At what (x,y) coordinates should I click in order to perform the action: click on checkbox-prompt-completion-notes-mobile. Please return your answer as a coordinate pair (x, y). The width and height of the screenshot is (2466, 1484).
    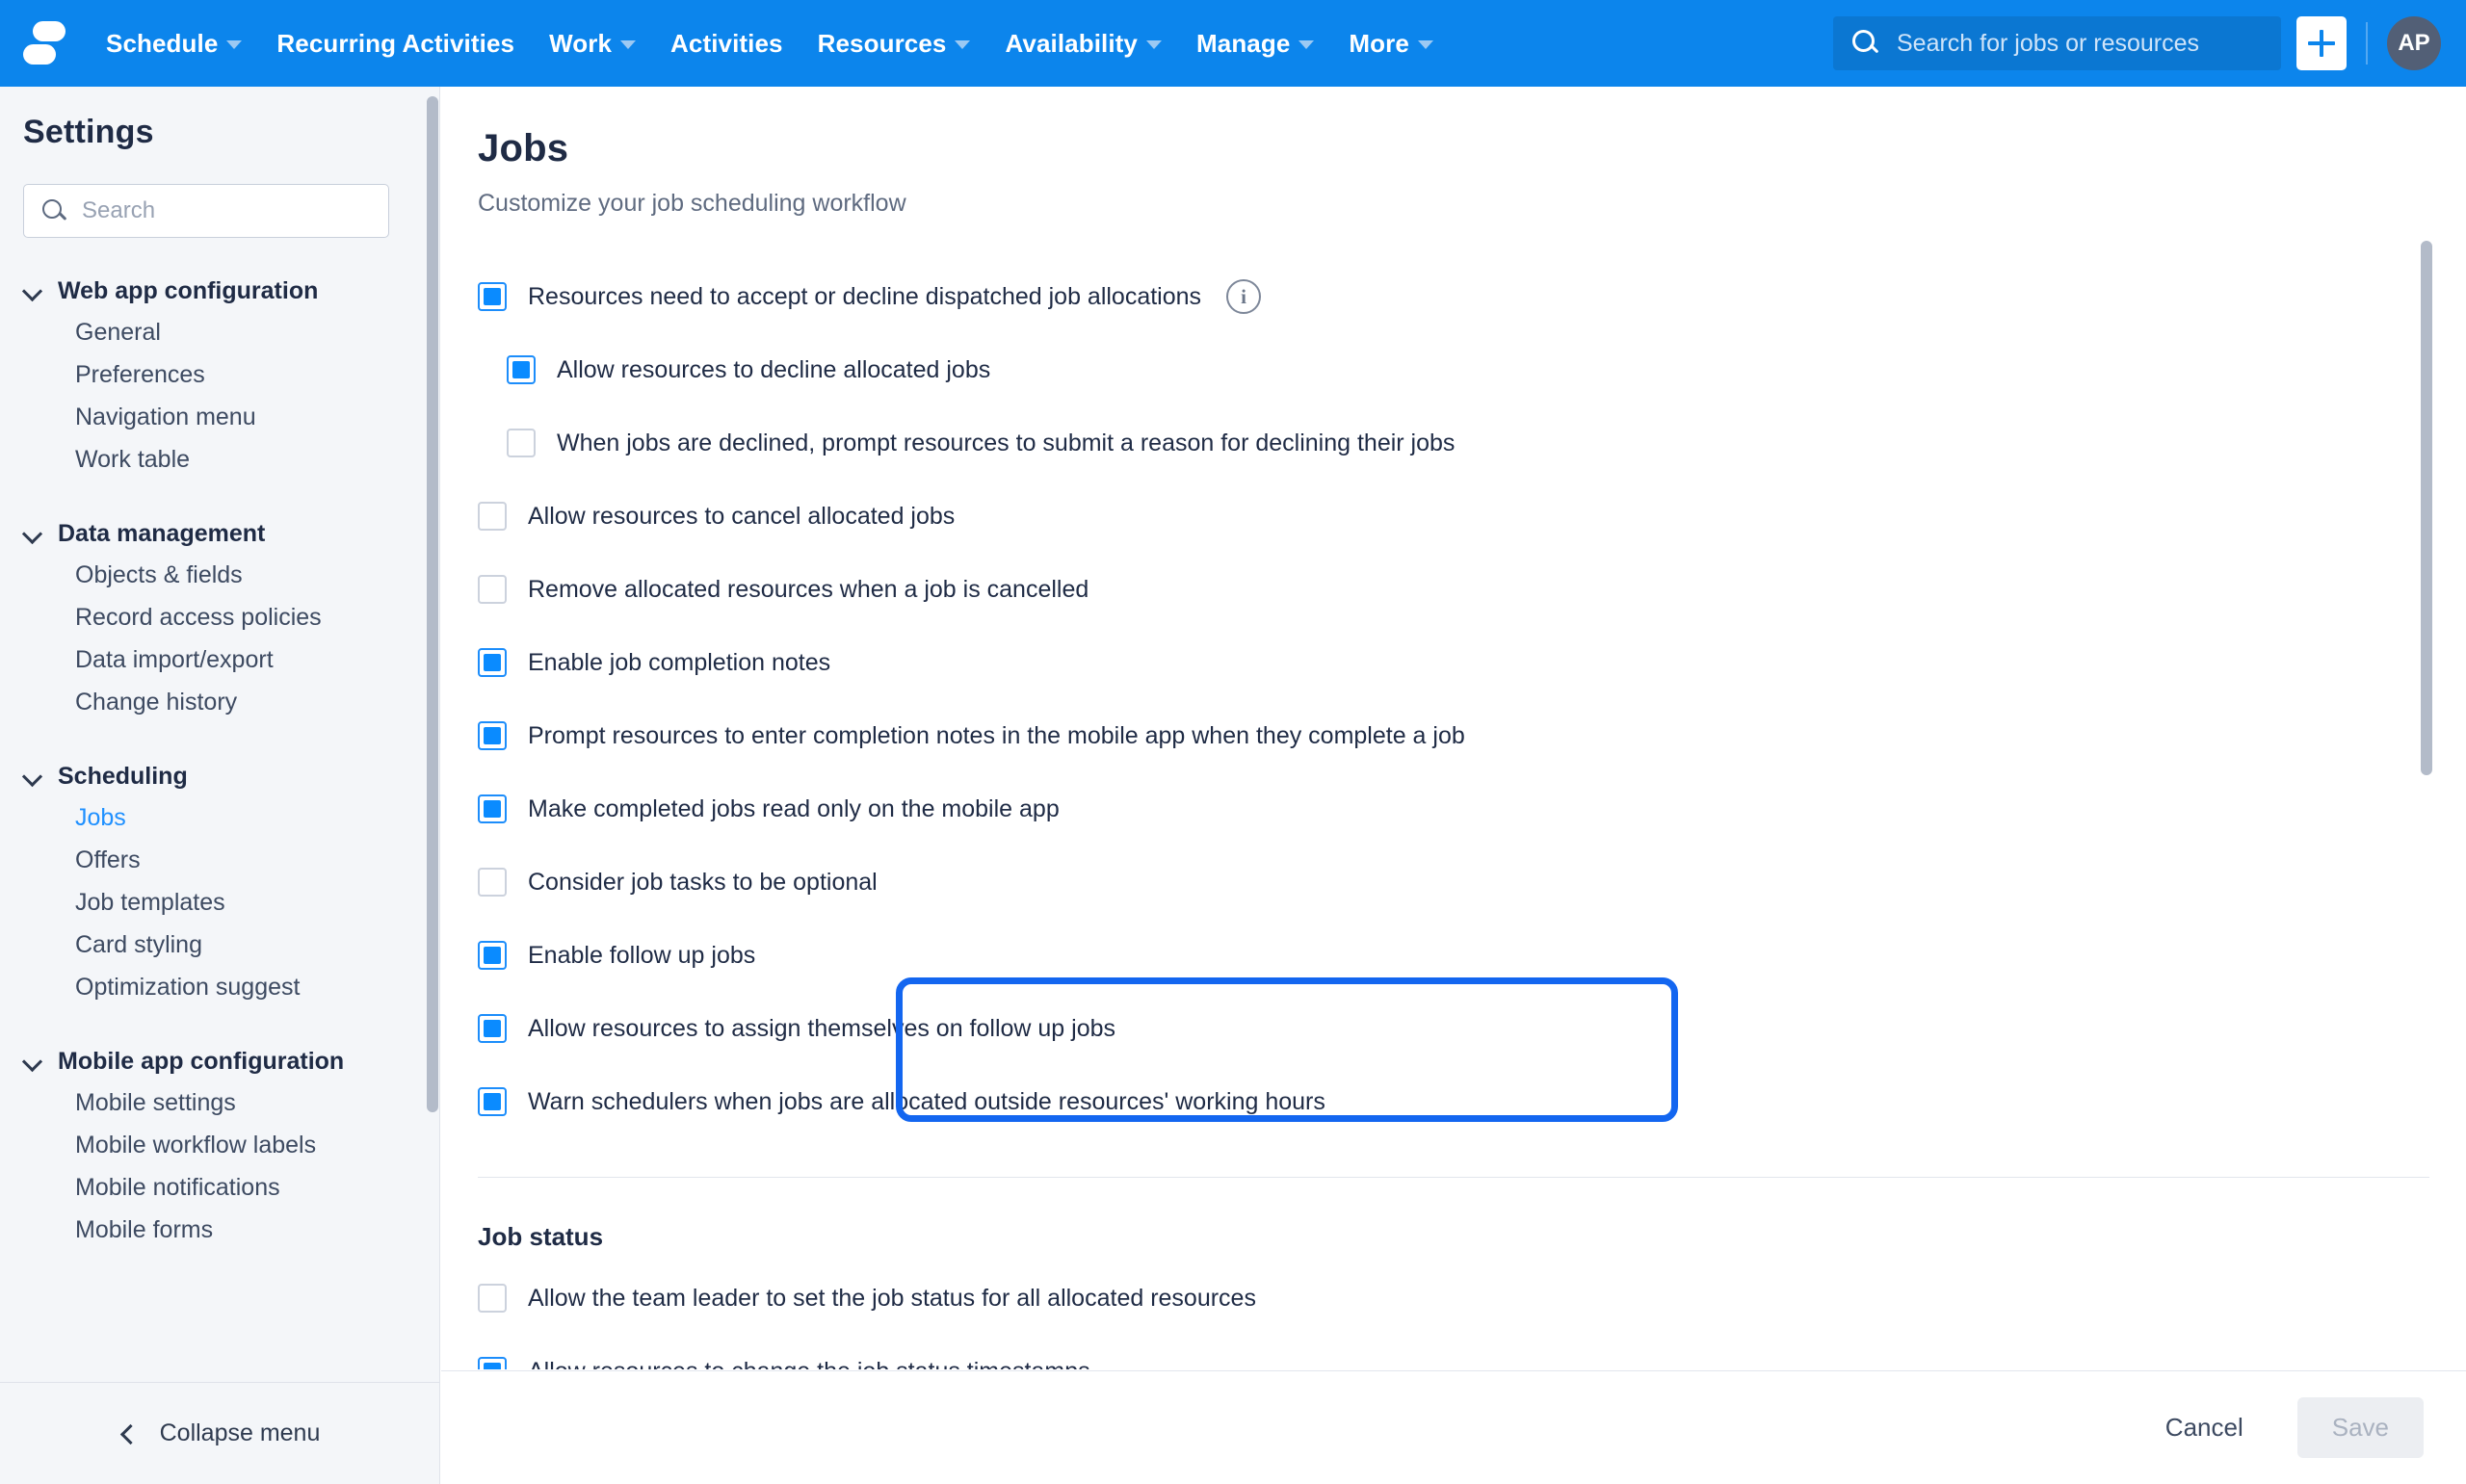
    Looking at the image, I should click on (492, 736).